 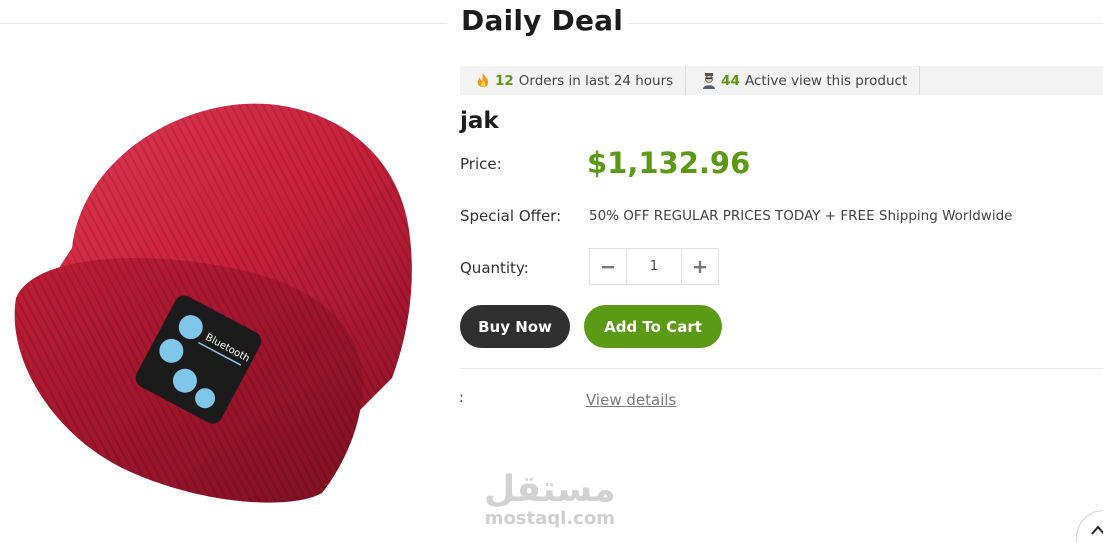 I want to click on minus-icon, so click(x=608, y=266).